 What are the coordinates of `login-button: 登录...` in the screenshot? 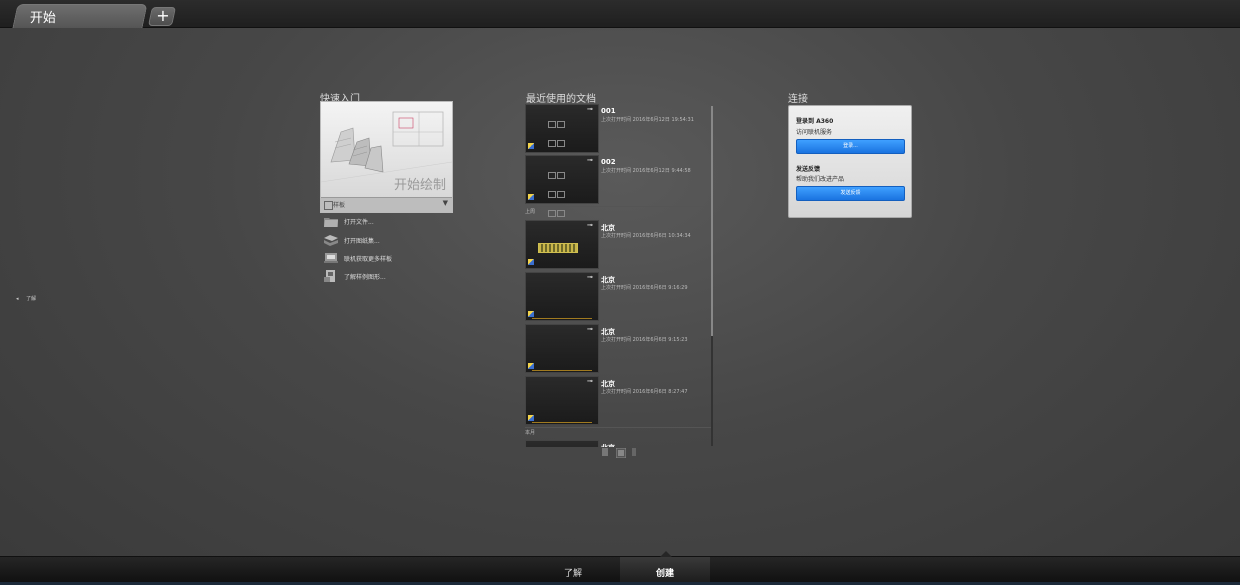 It's located at (850, 146).